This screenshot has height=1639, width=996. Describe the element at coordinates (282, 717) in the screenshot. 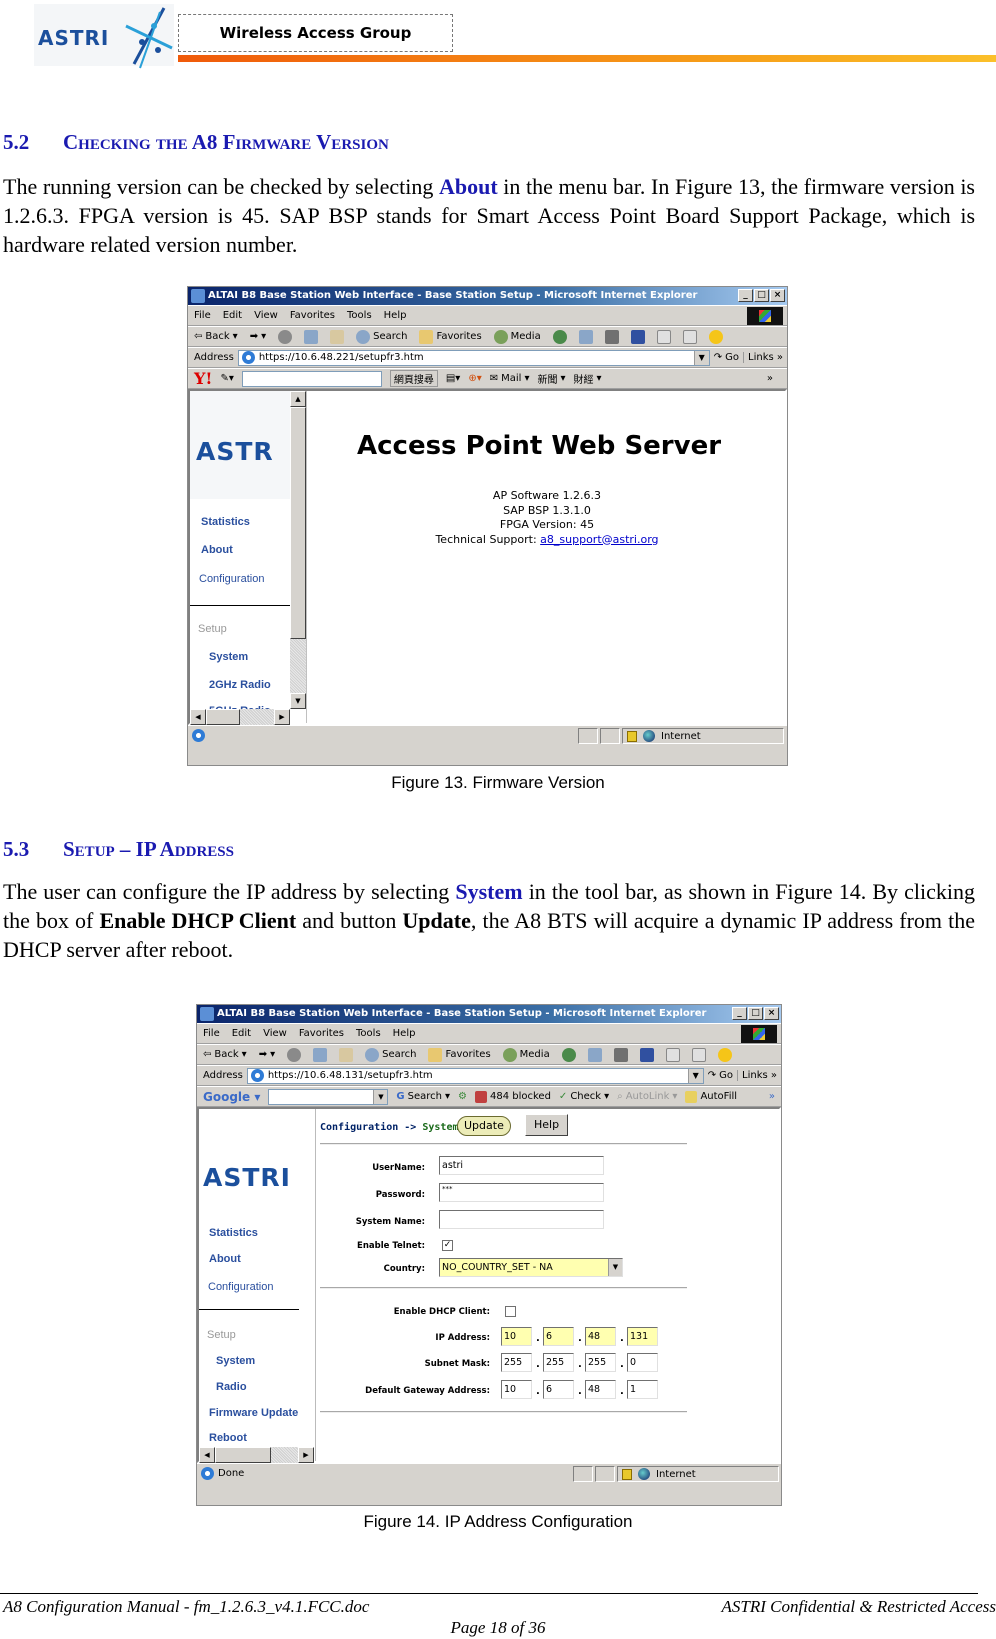

I see `scroll-right-icon: ▶` at that location.